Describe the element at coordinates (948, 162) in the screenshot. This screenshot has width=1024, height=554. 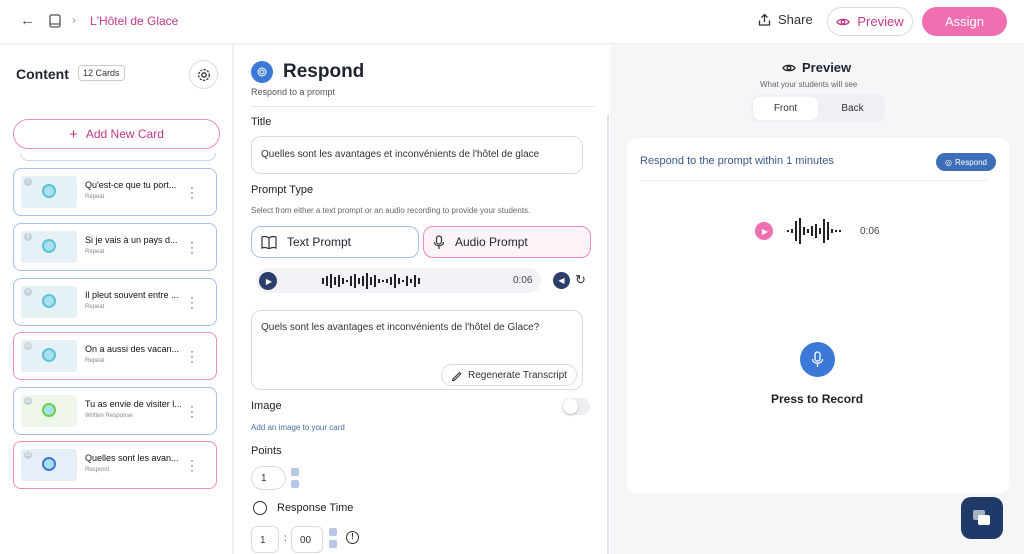
I see `fingerprint-icon: ◎` at that location.